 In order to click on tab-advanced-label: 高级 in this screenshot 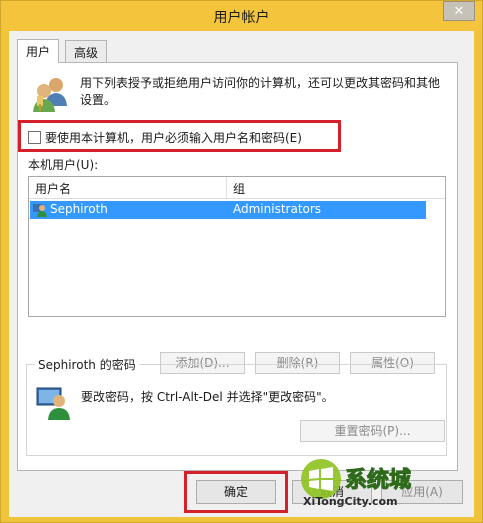, I will do `click(86, 53)`.